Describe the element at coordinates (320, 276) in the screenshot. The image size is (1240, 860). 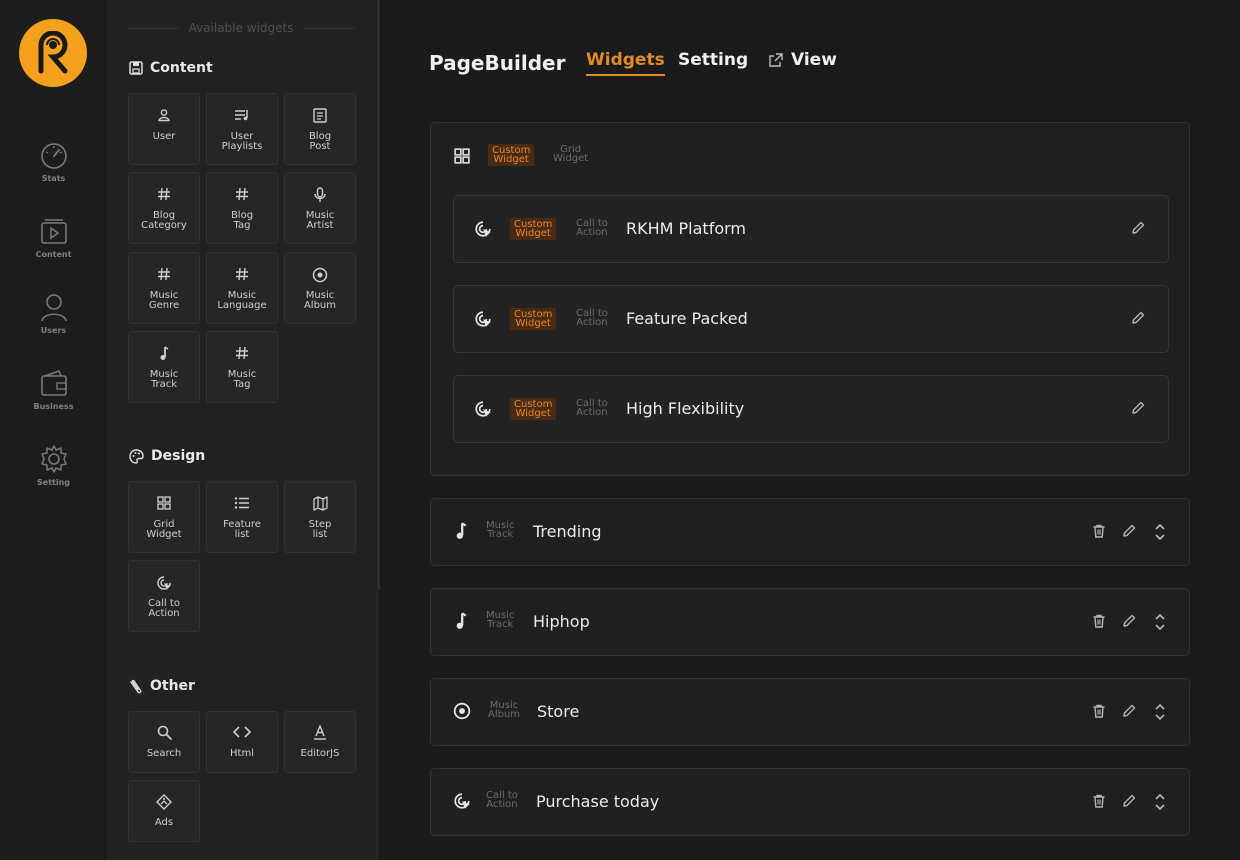
I see `disc-icon` at that location.